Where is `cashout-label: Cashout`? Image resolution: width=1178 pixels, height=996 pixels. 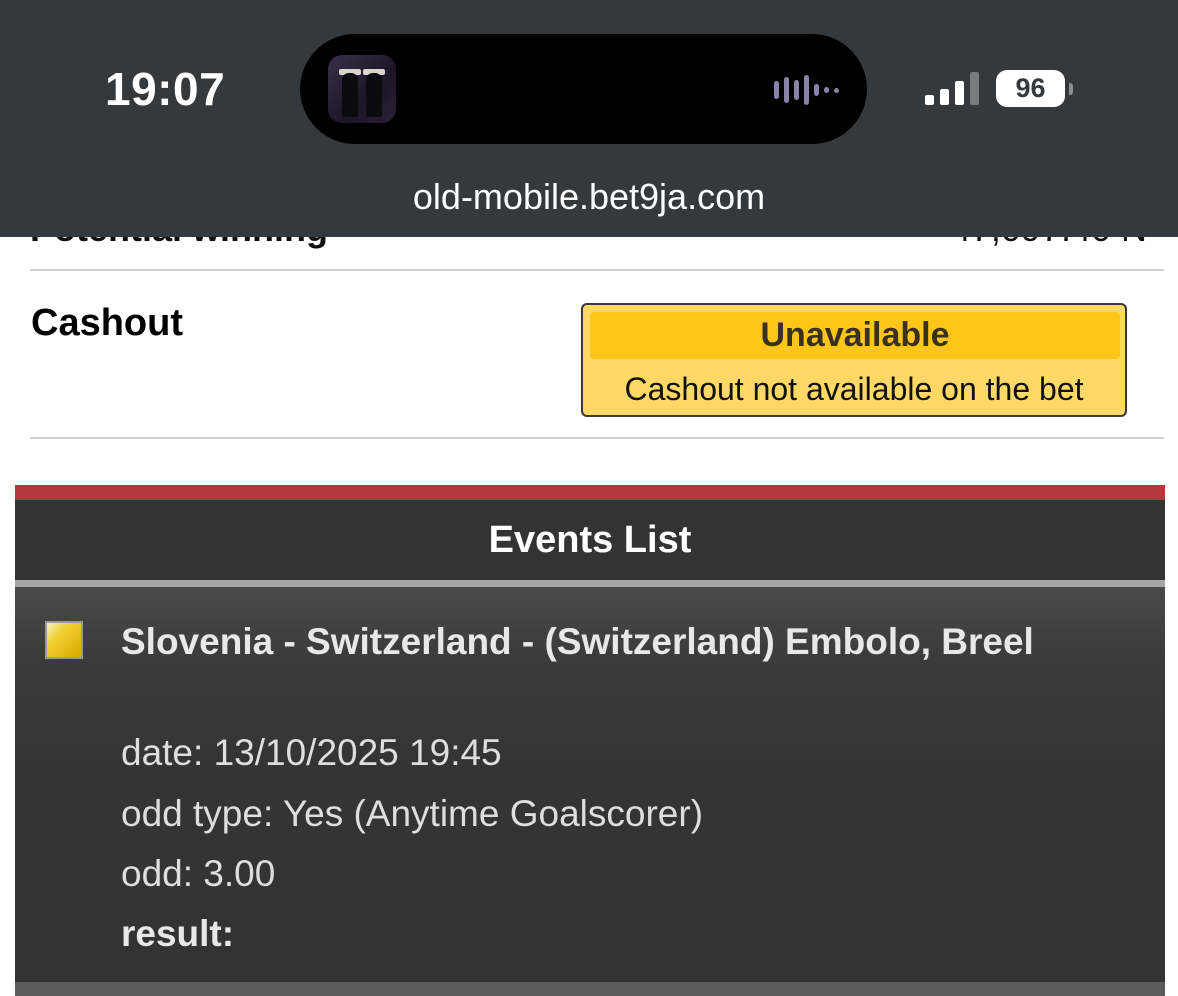
cashout-label: Cashout is located at coordinates (107, 323).